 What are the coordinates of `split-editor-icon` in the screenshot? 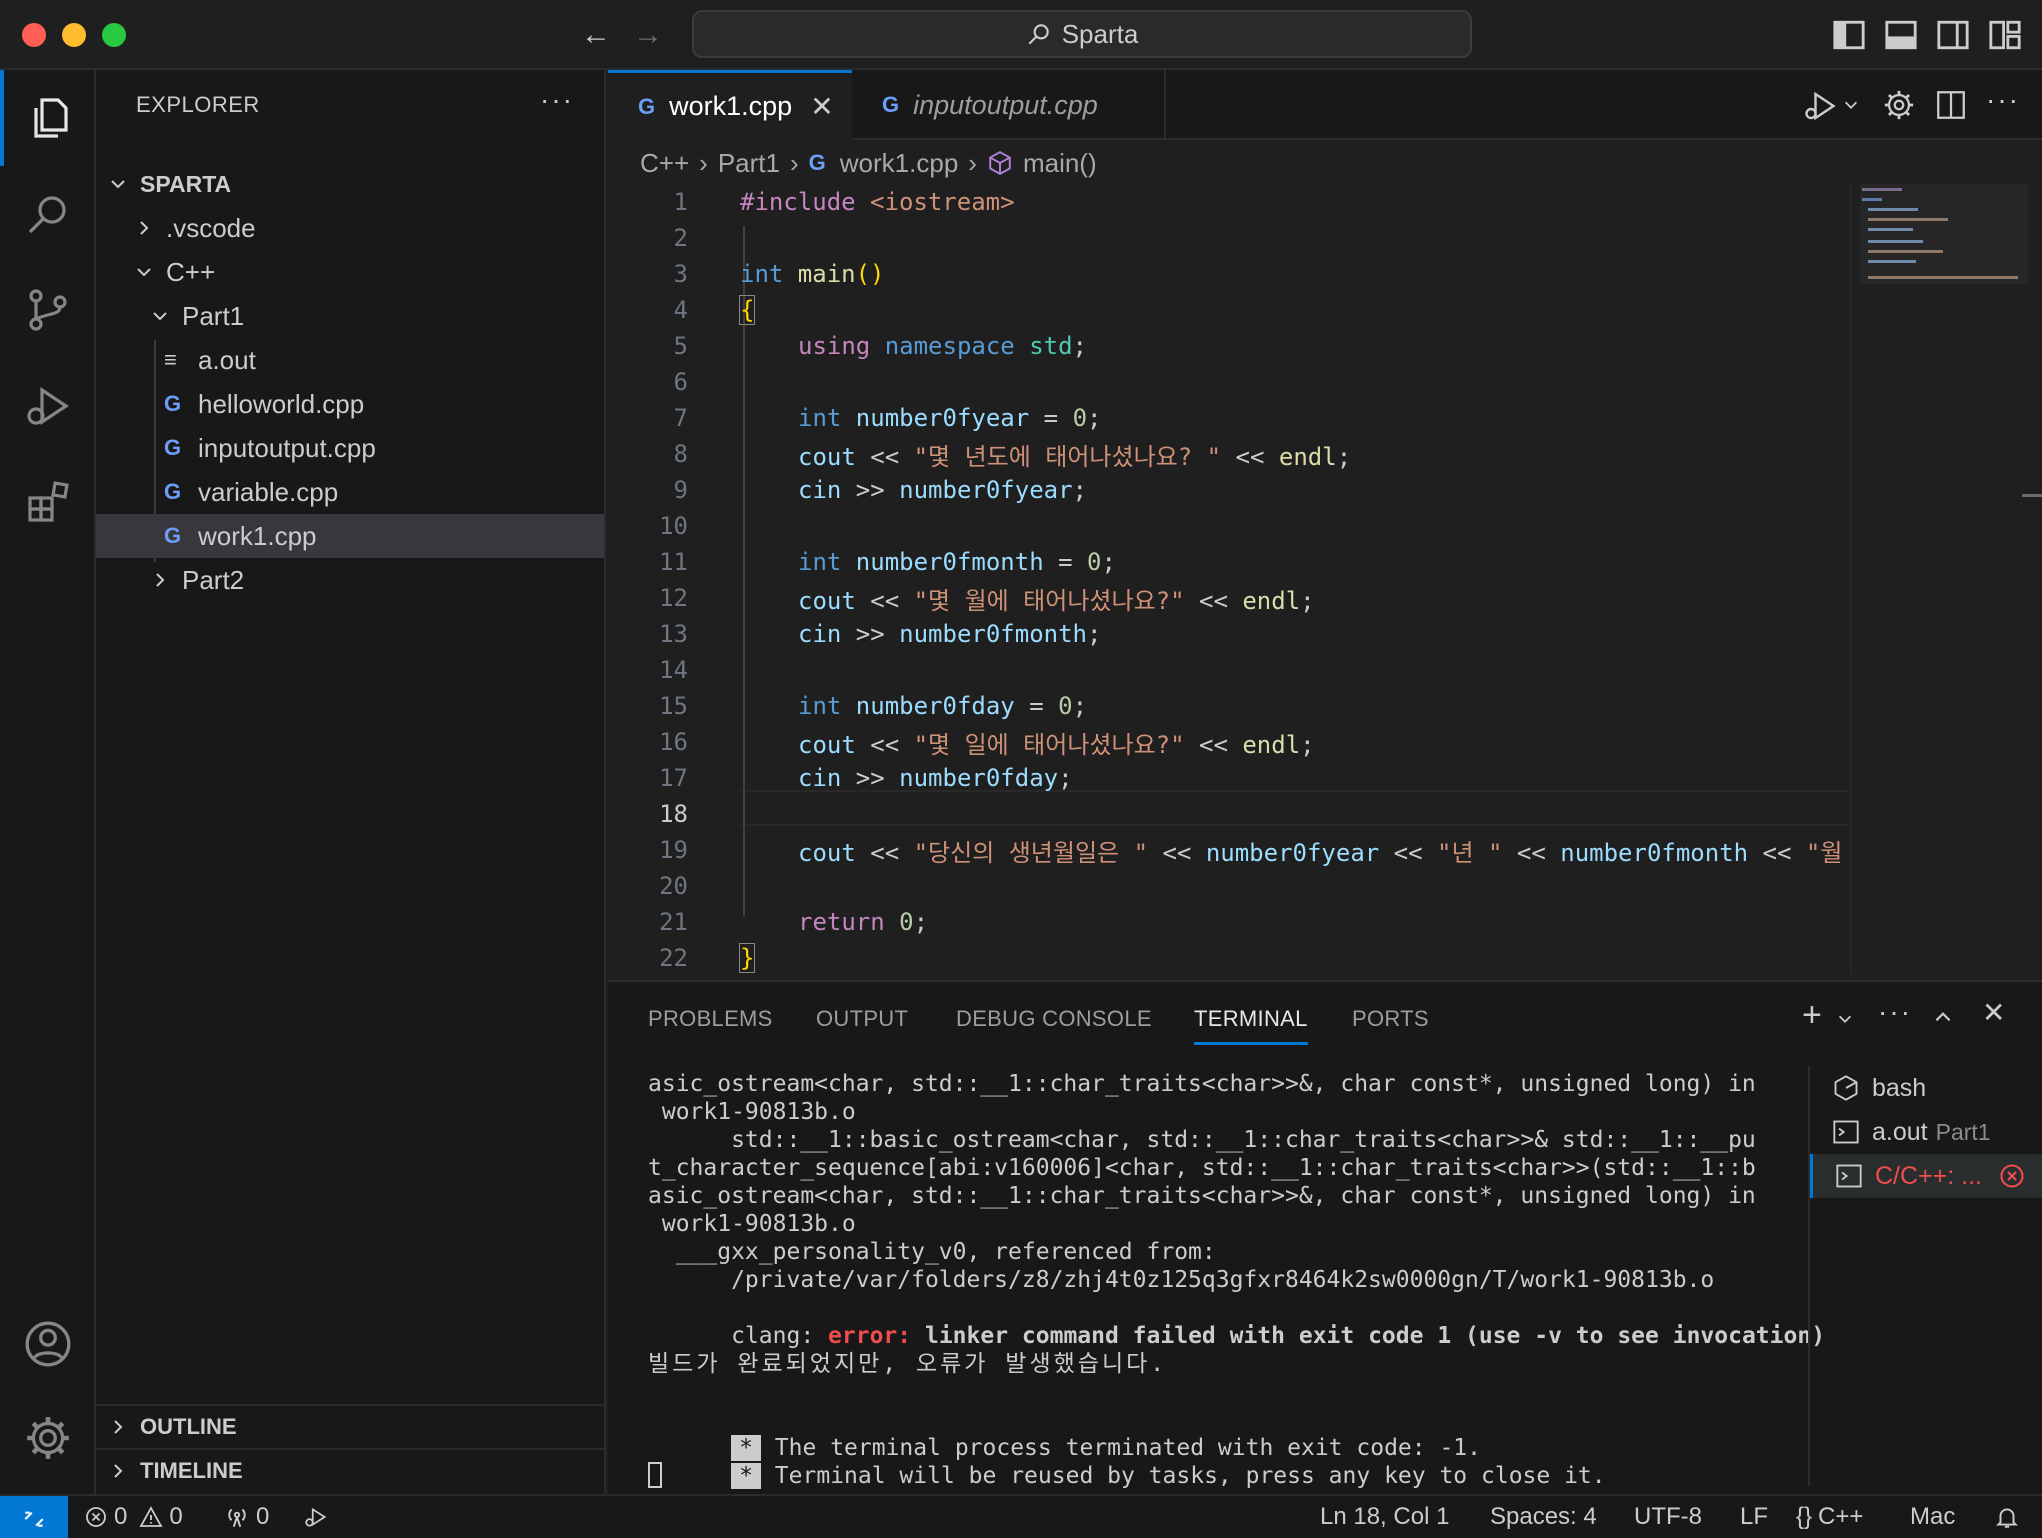 It's located at (1951, 105).